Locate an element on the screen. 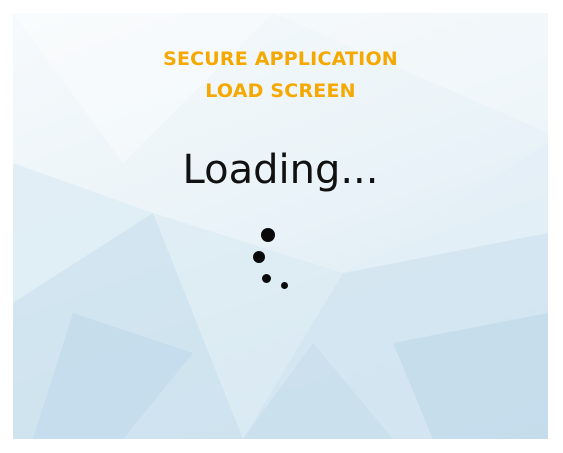  loading-spinner-icon is located at coordinates (271, 259).